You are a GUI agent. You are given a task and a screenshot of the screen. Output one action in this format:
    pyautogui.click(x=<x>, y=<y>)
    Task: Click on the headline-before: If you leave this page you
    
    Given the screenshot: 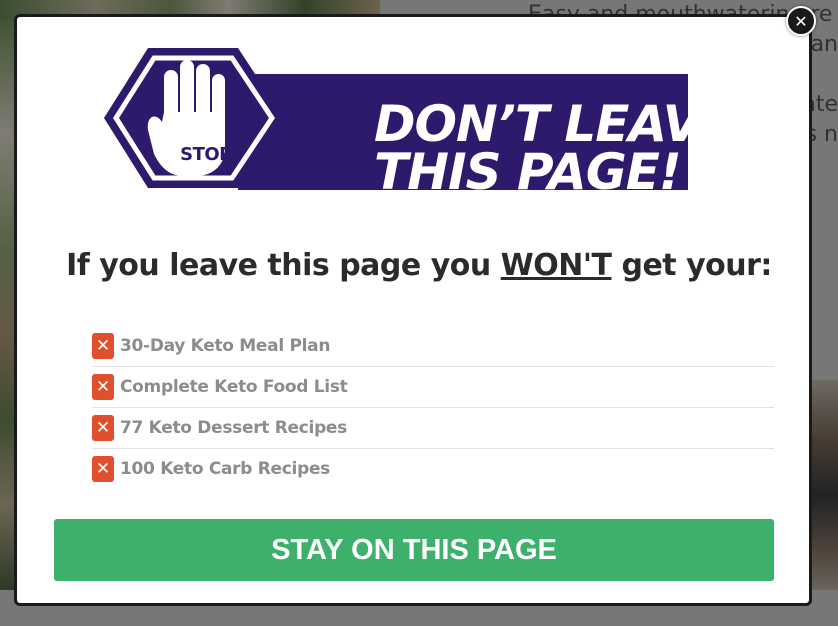 What is the action you would take?
    pyautogui.click(x=283, y=265)
    